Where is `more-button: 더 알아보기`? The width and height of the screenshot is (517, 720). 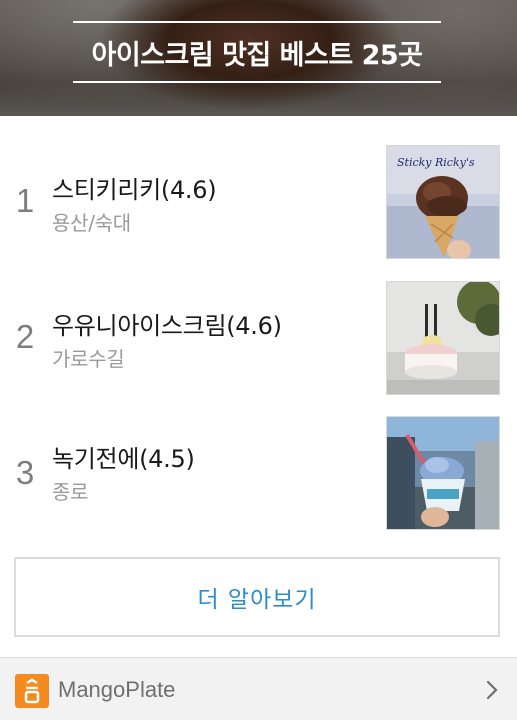 more-button: 더 알아보기 is located at coordinates (257, 597).